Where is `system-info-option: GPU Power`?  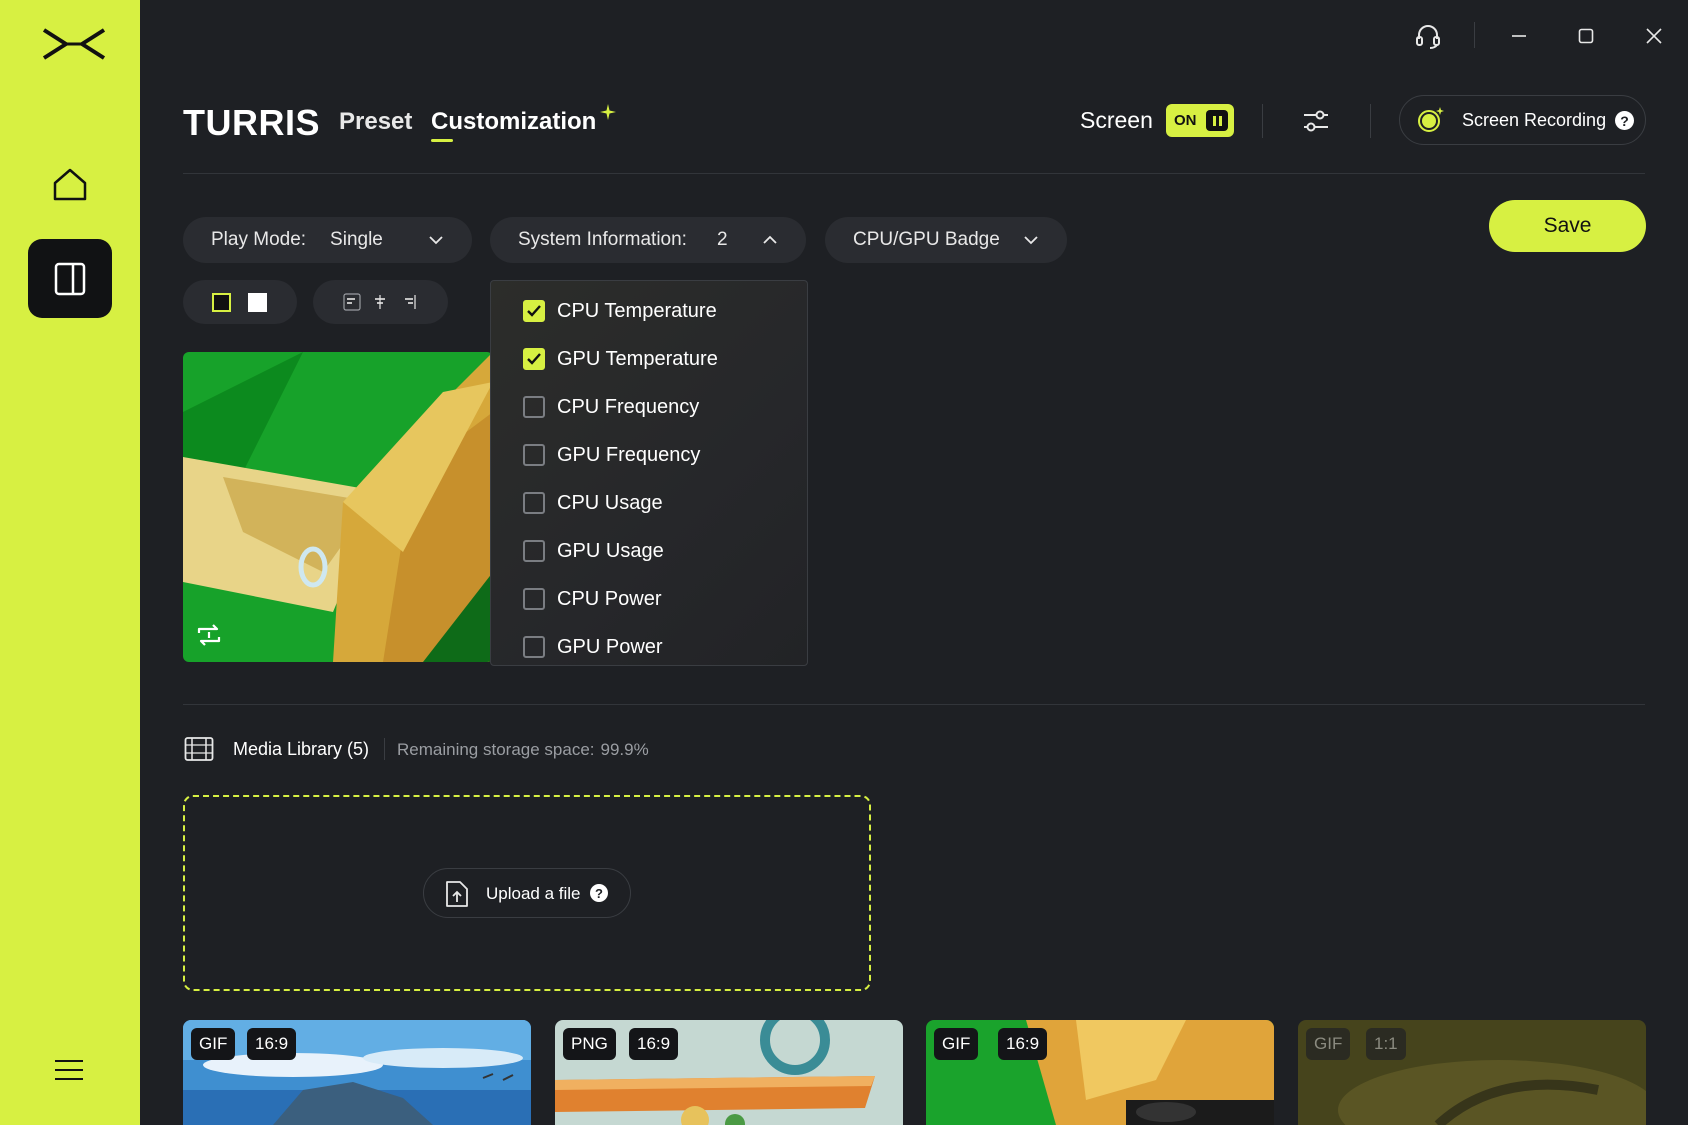
system-info-option: GPU Power is located at coordinates (593, 647).